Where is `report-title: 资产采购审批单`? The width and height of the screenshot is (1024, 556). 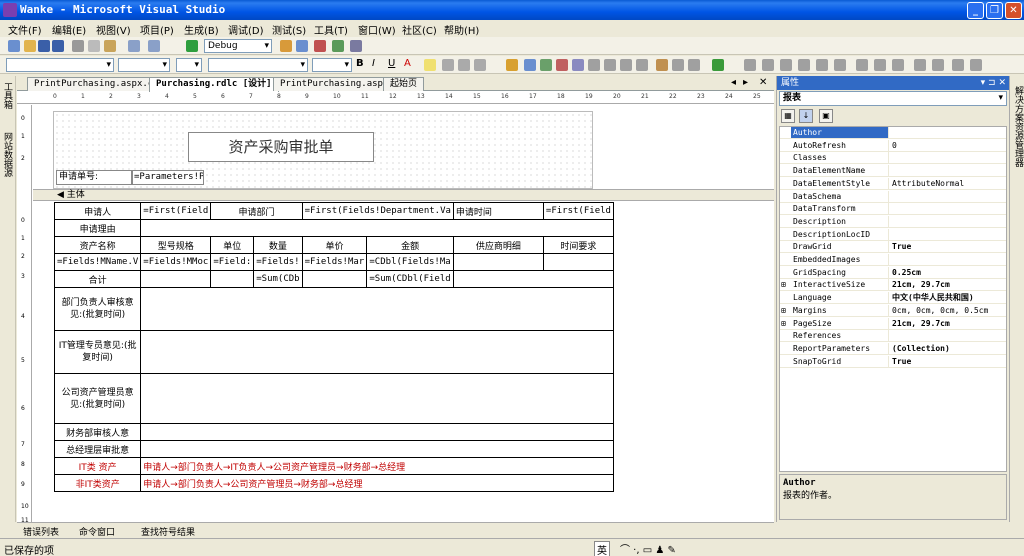 report-title: 资产采购审批单 is located at coordinates (281, 147).